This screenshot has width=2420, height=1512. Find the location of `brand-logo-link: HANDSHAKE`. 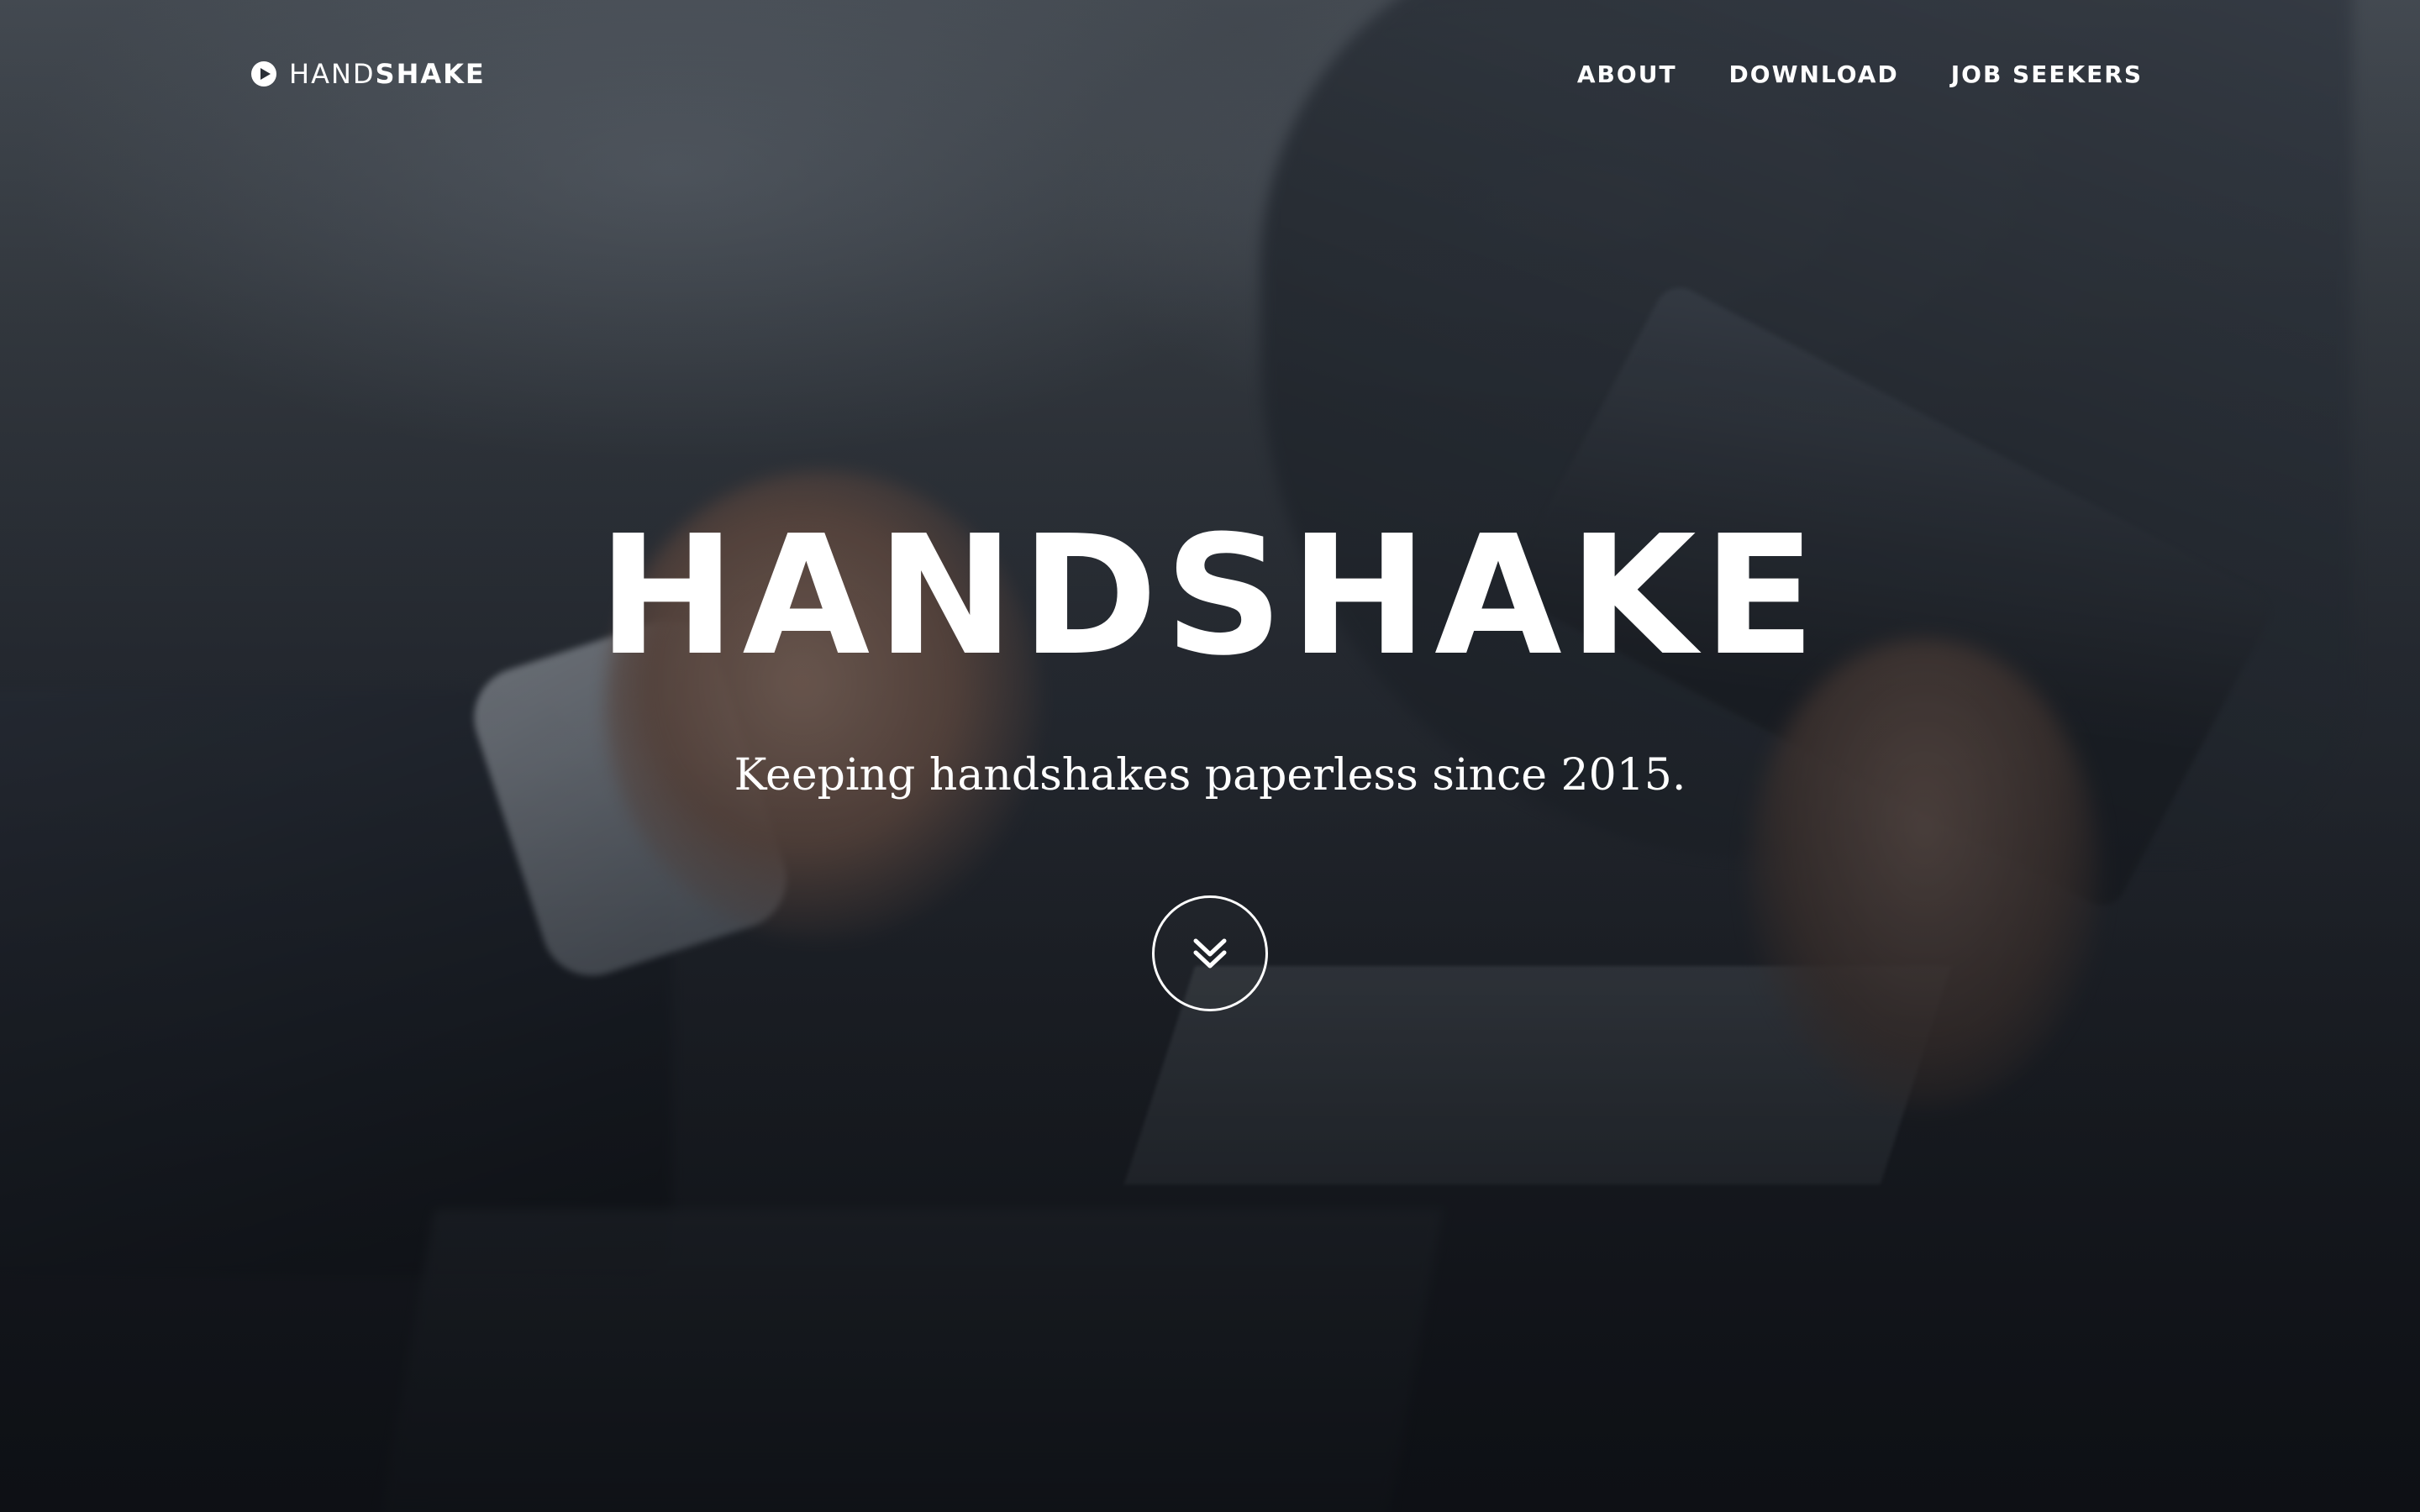

brand-logo-link: HANDSHAKE is located at coordinates (368, 74).